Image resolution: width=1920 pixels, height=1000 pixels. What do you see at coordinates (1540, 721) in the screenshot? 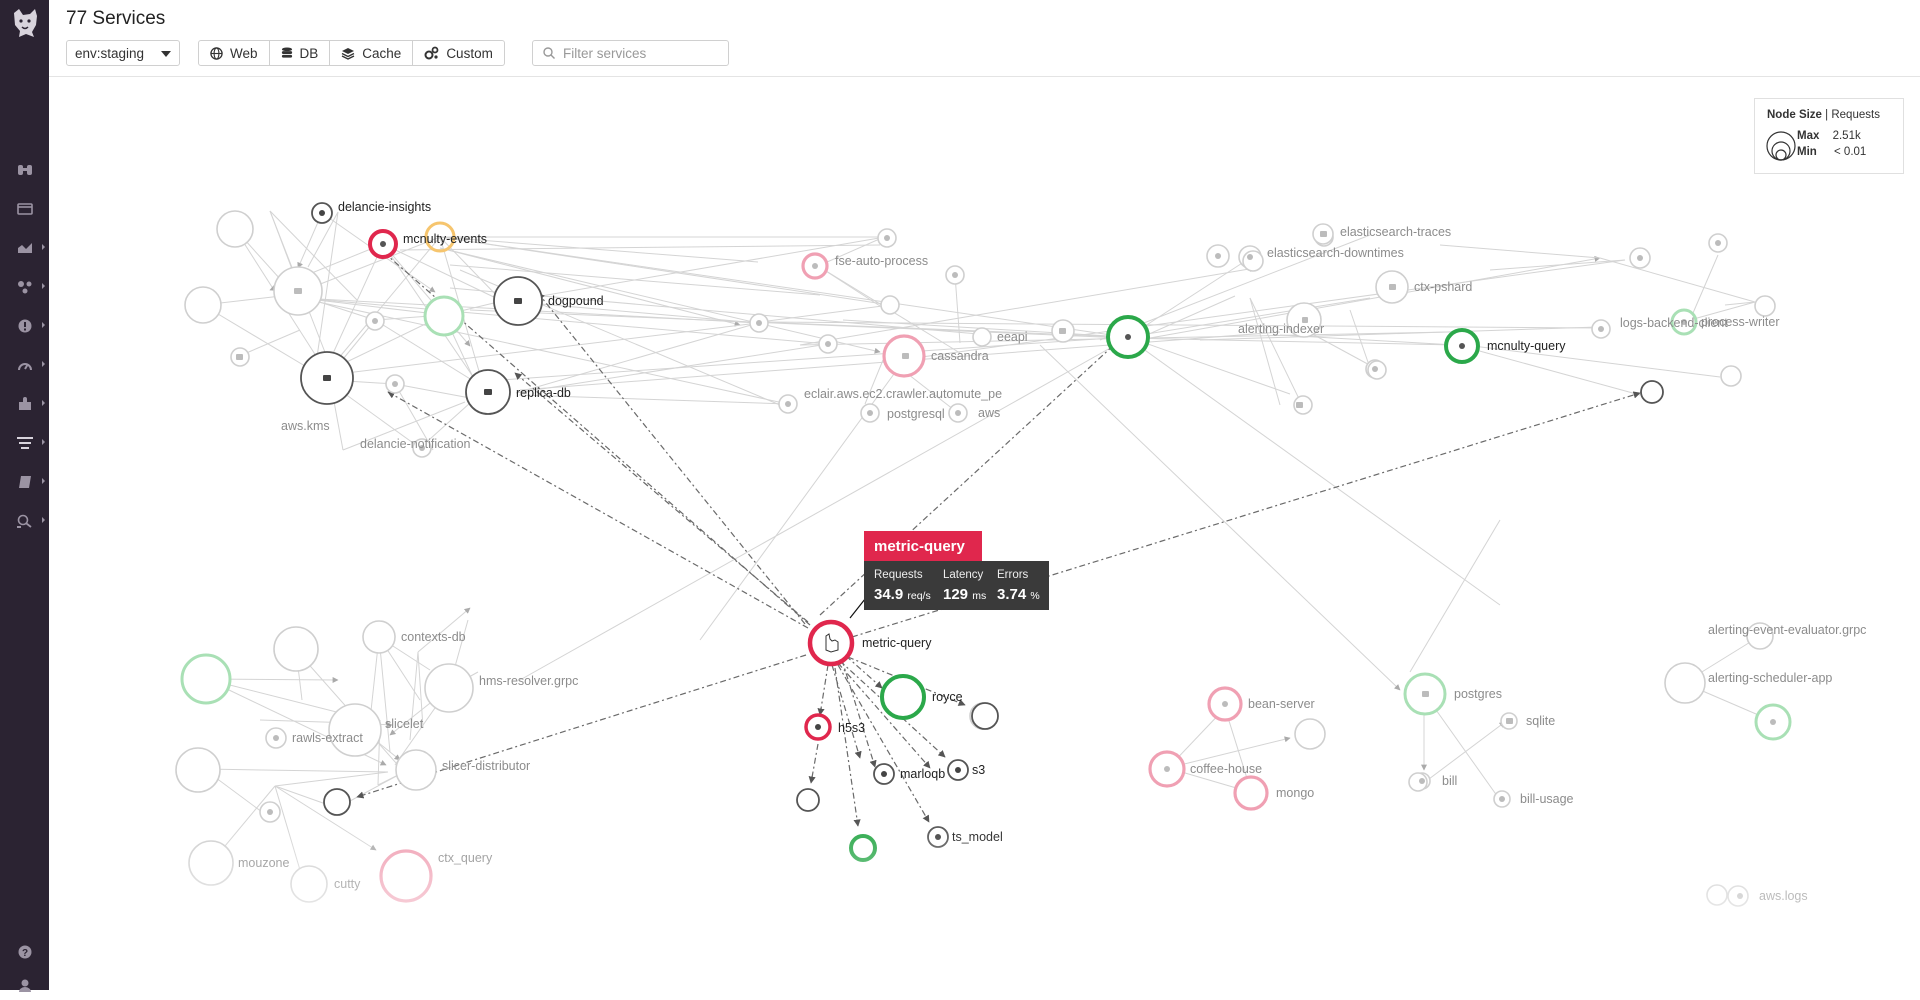
I see `node-label: sqlite` at bounding box center [1540, 721].